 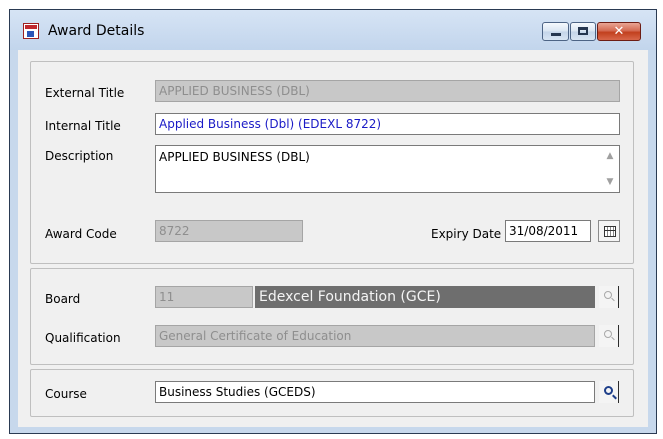 I want to click on board-lookup-button, so click(x=609, y=297).